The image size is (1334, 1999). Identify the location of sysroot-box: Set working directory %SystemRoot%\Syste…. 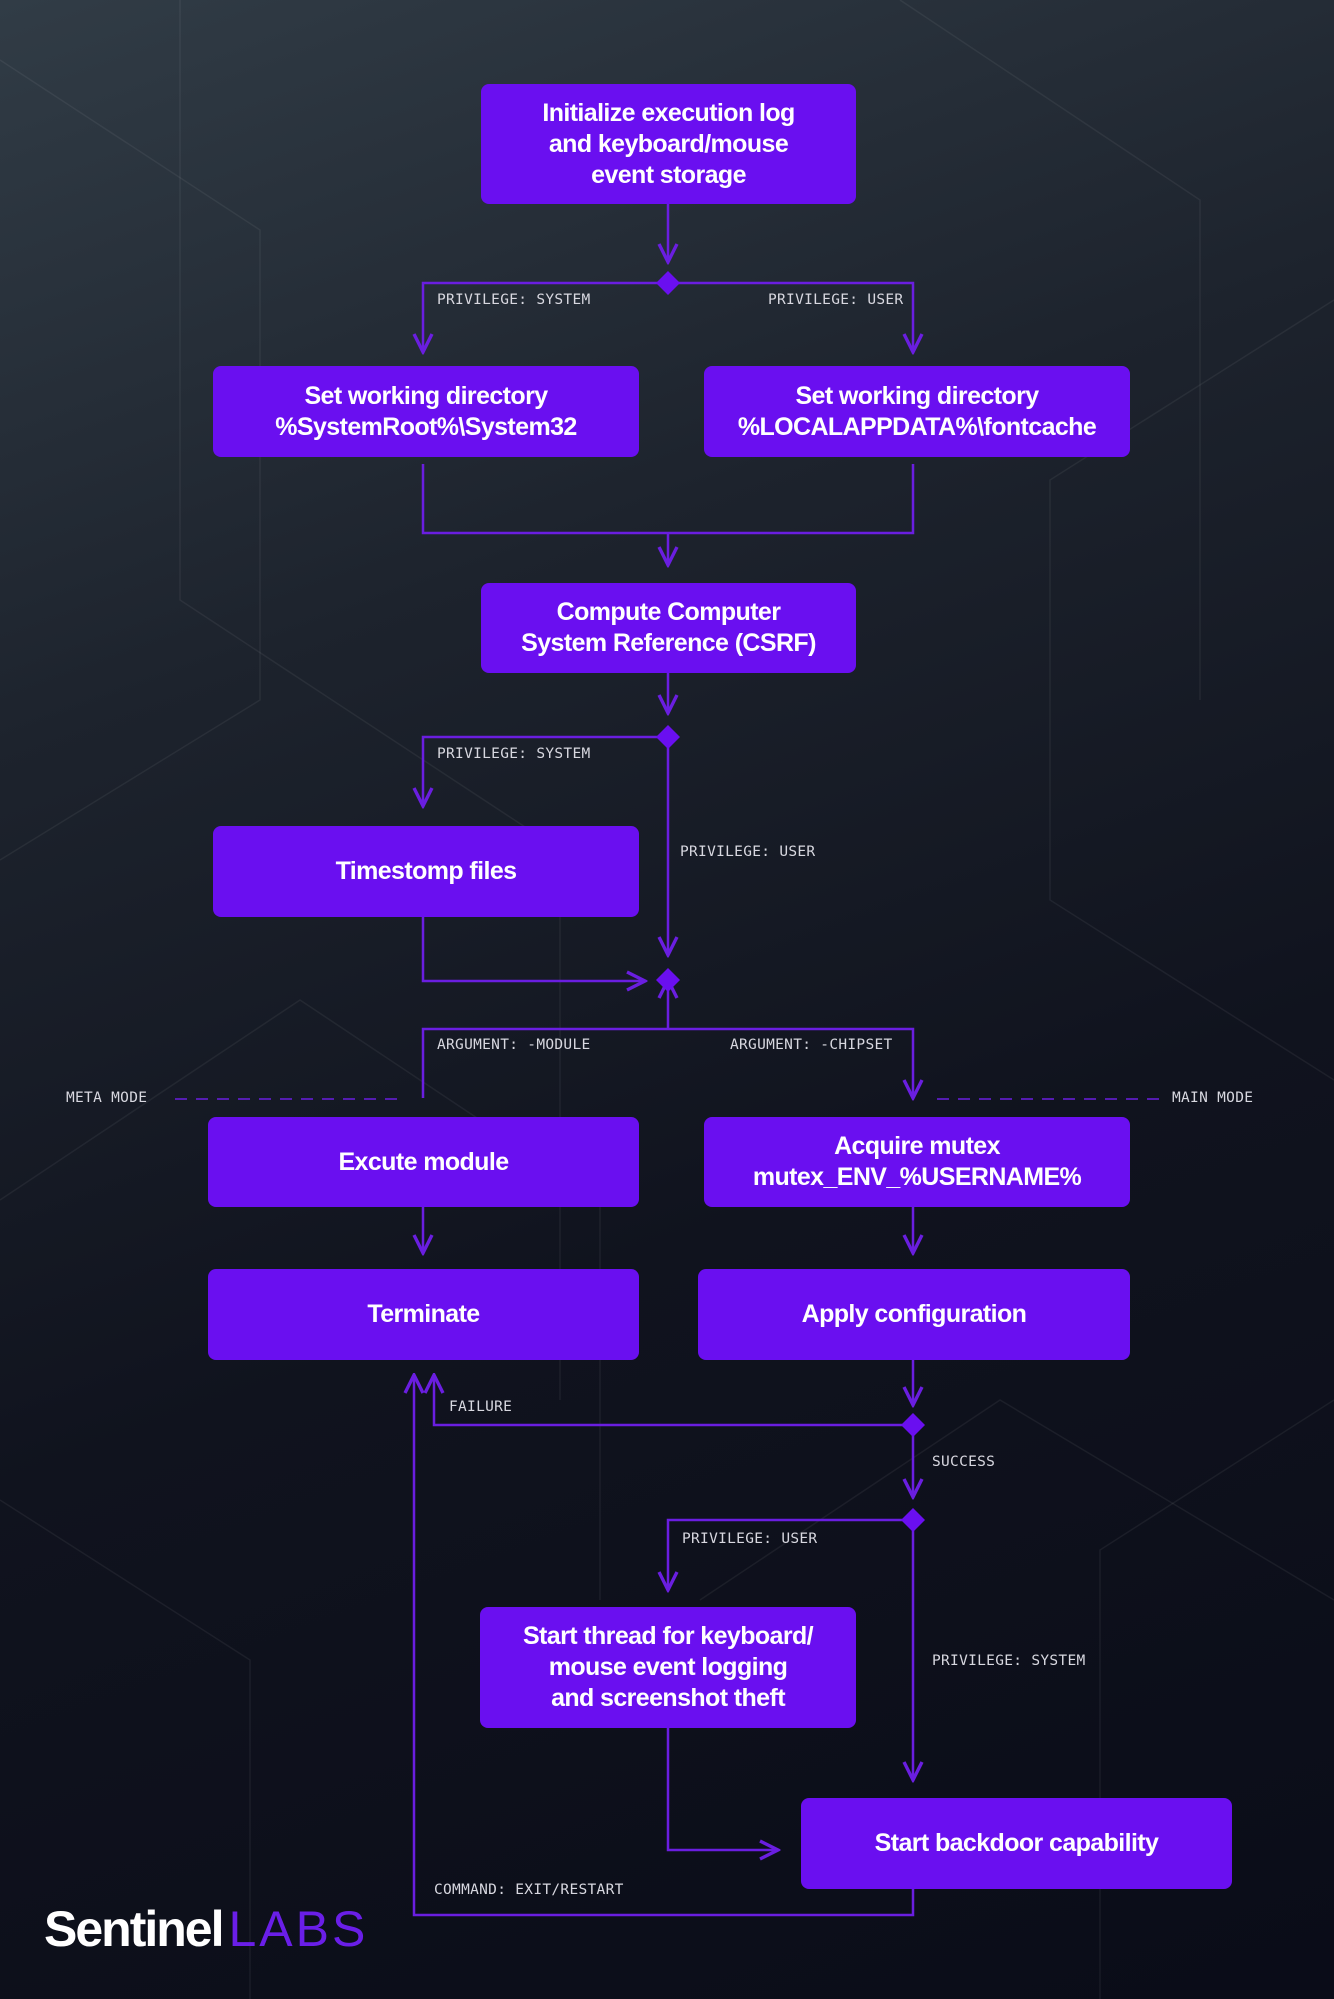
(426, 411).